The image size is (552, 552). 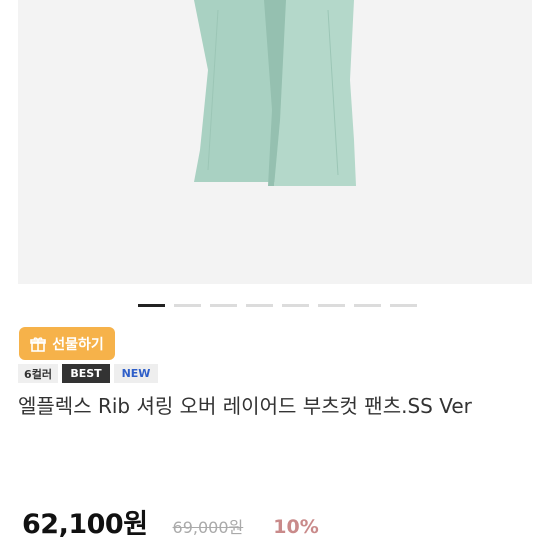 I want to click on pants-image, so click(x=275, y=93).